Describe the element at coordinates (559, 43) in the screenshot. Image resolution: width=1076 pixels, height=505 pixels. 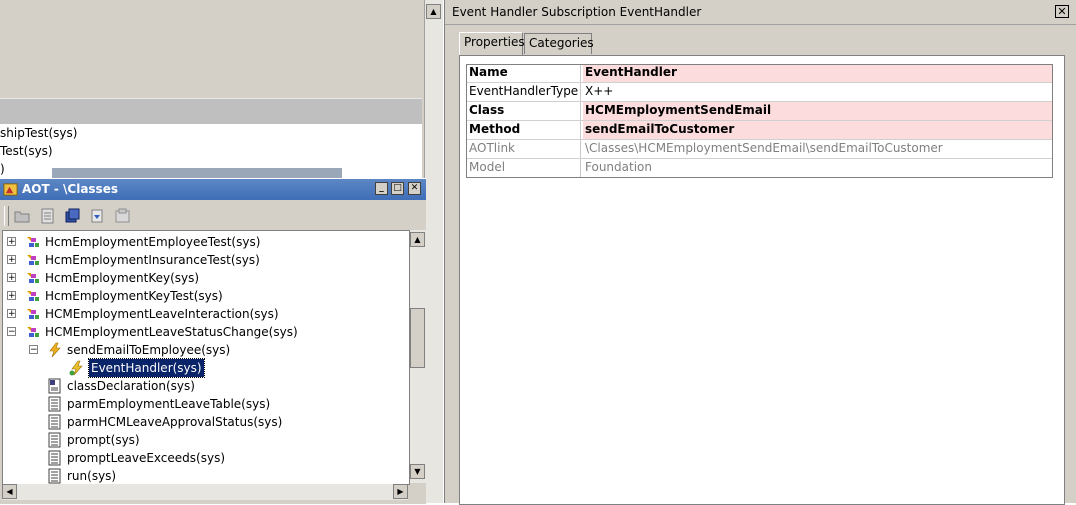
I see `tab-categories: Categories` at that location.